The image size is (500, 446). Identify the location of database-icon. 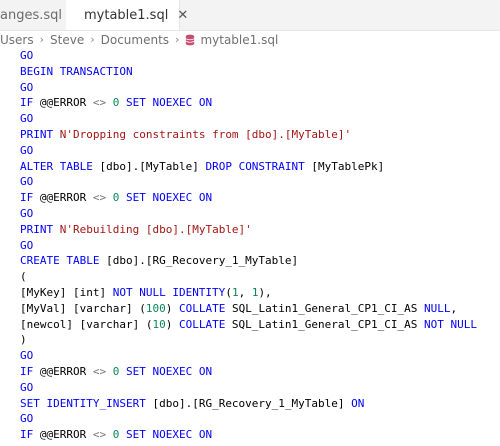
(190, 39).